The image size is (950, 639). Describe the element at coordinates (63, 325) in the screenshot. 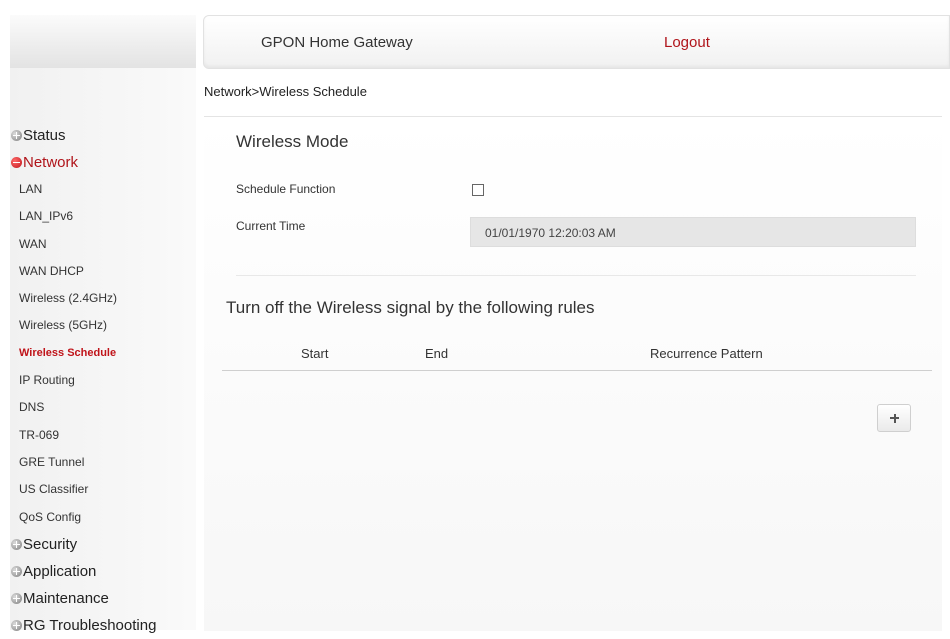

I see `sidebar-item-label: Wireless (5GHz)` at that location.